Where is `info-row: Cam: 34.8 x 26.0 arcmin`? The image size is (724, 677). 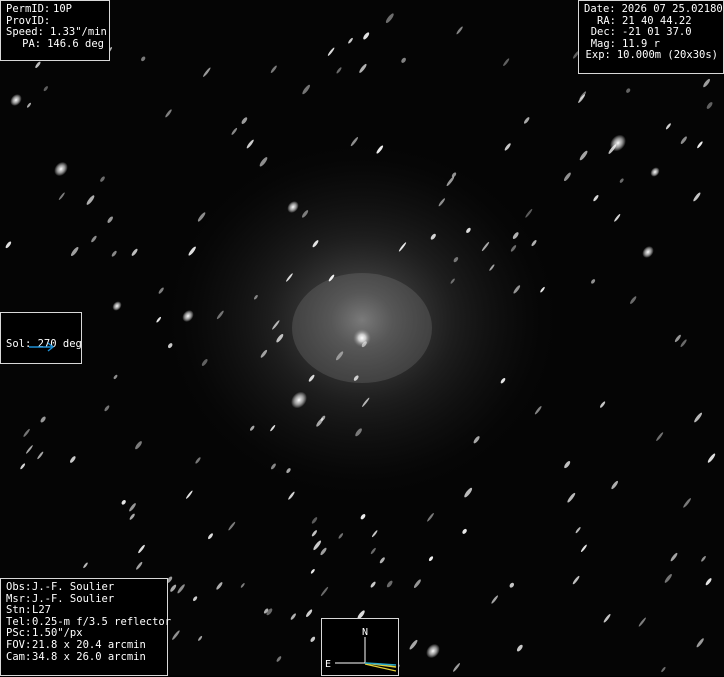
info-row: Cam: 34.8 x 26.0 arcmin is located at coordinates (84, 657).